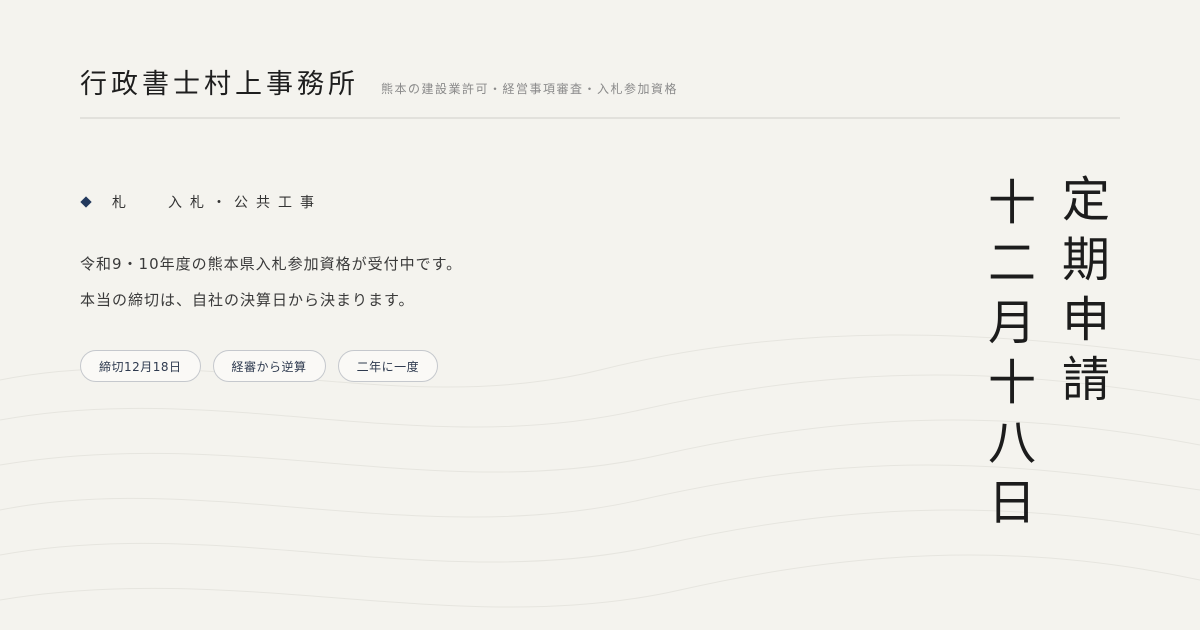 The image size is (1200, 630). Describe the element at coordinates (388, 366) in the screenshot. I see `tag-biennial: 二年に一度` at that location.